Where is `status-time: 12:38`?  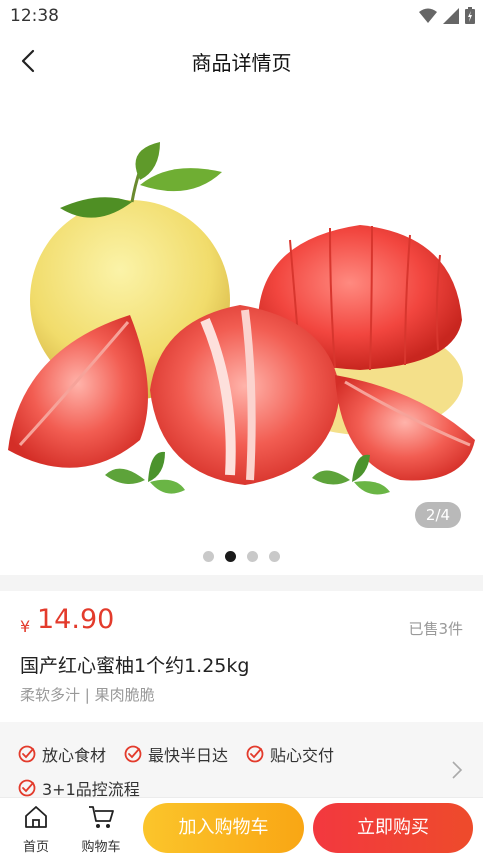
status-time: 12:38 is located at coordinates (34, 16).